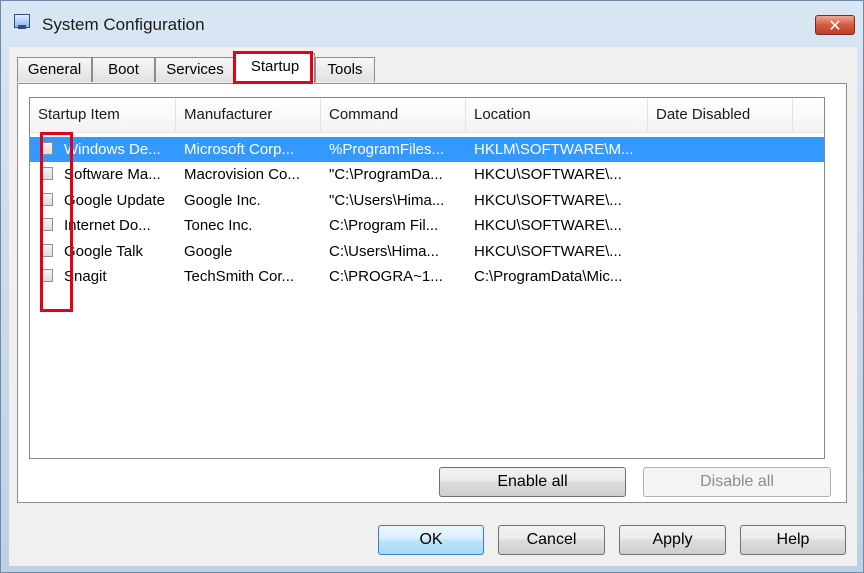  What do you see at coordinates (393, 115) in the screenshot?
I see `column-header-command: Command` at bounding box center [393, 115].